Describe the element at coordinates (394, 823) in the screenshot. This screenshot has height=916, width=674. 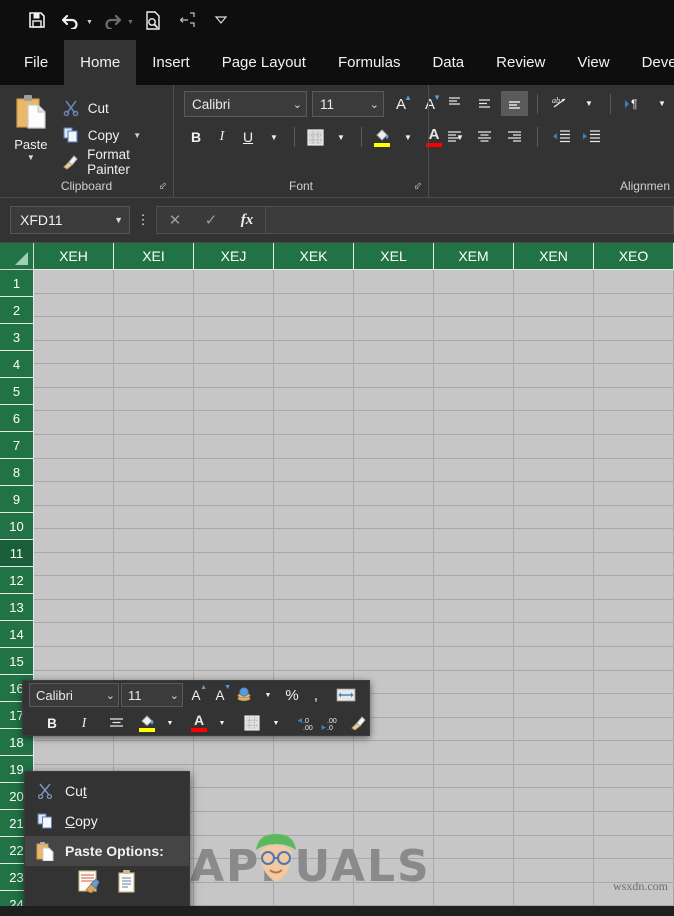
I see `grid-cell-XEL24` at that location.